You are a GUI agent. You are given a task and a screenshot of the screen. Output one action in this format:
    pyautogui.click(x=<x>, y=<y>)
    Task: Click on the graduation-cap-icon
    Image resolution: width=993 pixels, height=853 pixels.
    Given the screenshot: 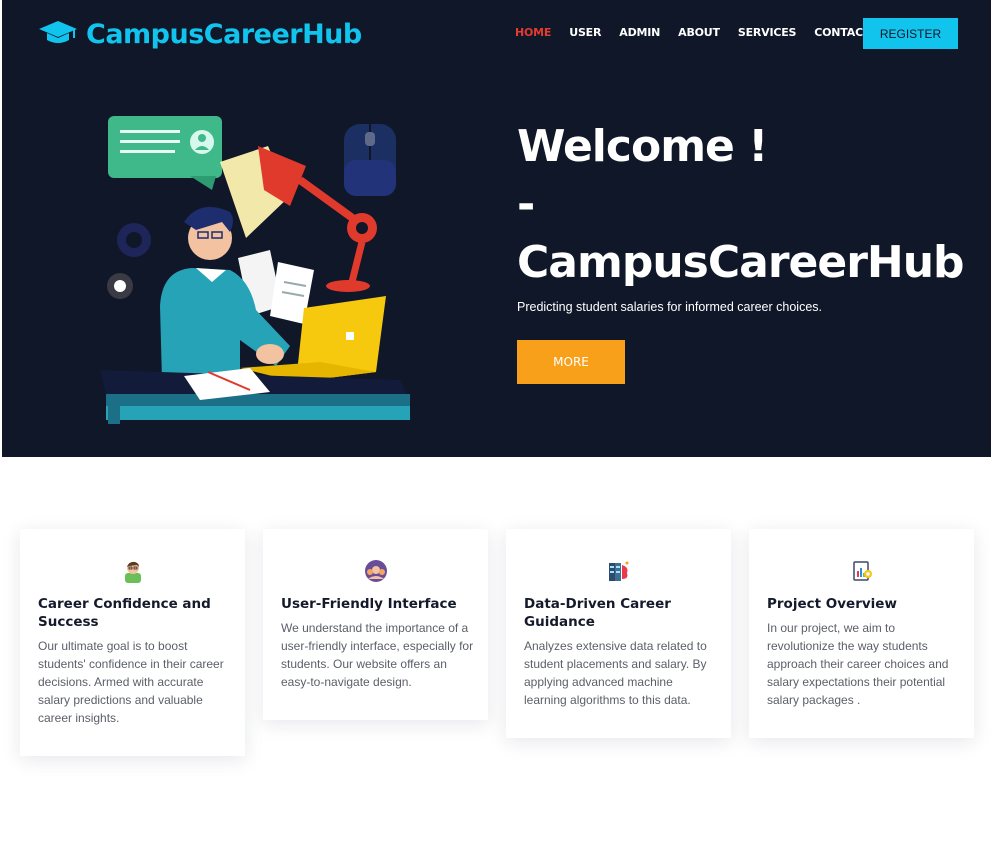 What is the action you would take?
    pyautogui.click(x=58, y=34)
    